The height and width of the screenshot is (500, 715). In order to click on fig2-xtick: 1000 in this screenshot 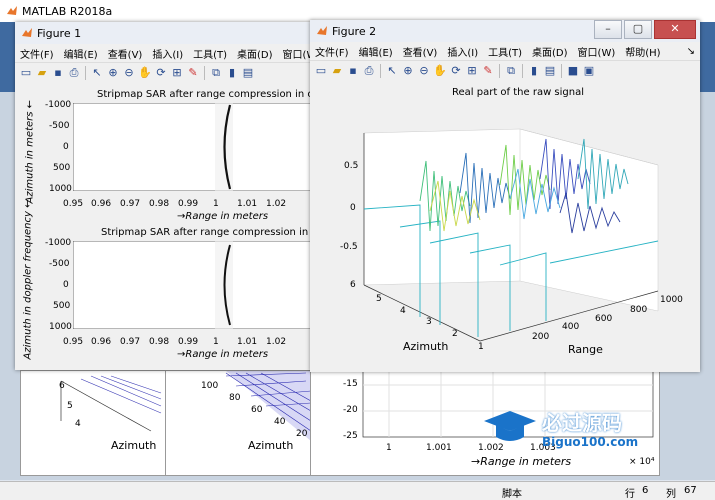, I will do `click(671, 300)`.